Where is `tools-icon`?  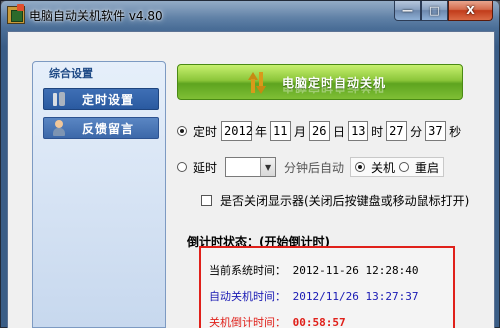 tools-icon is located at coordinates (60, 99).